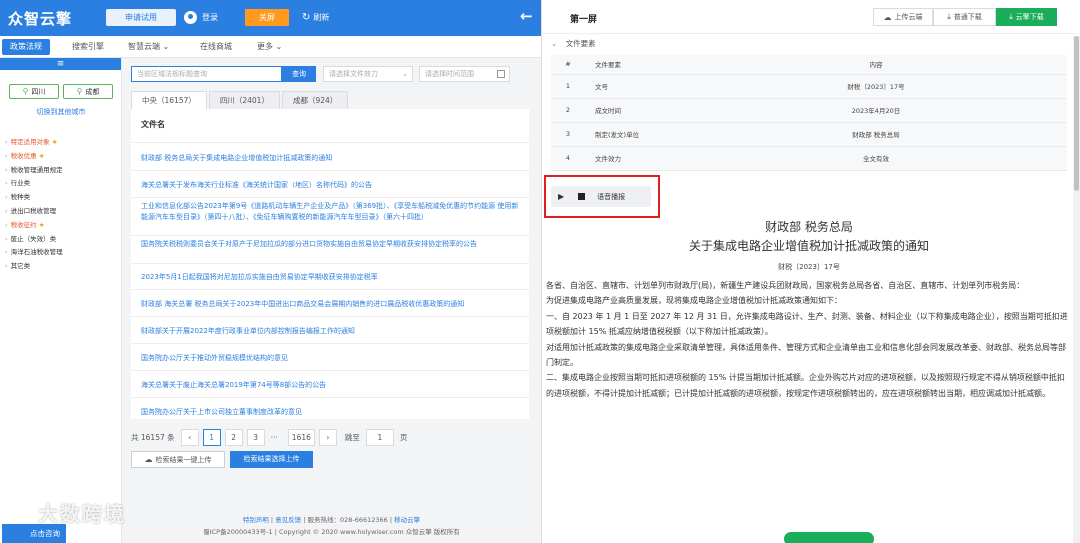 The width and height of the screenshot is (1080, 543). I want to click on city-province-label: 四川, so click(38, 91).